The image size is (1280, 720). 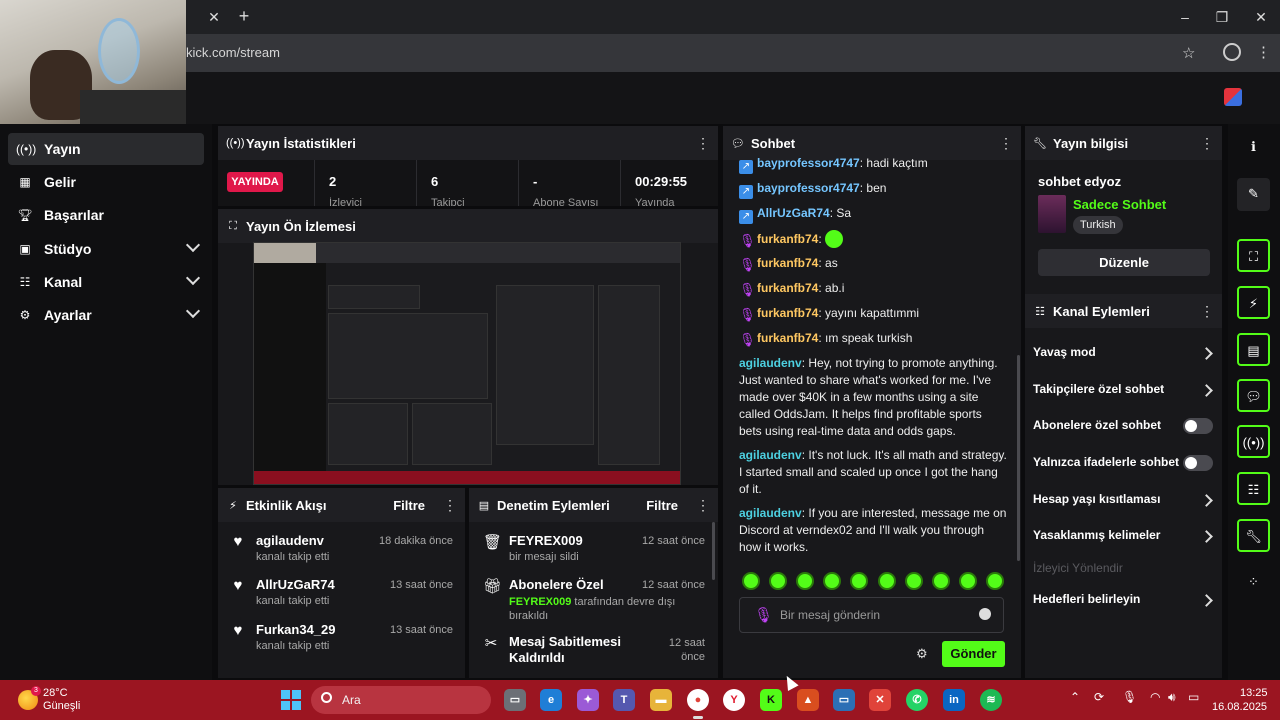 I want to click on battery-icon: ▭, so click(x=1193, y=697).